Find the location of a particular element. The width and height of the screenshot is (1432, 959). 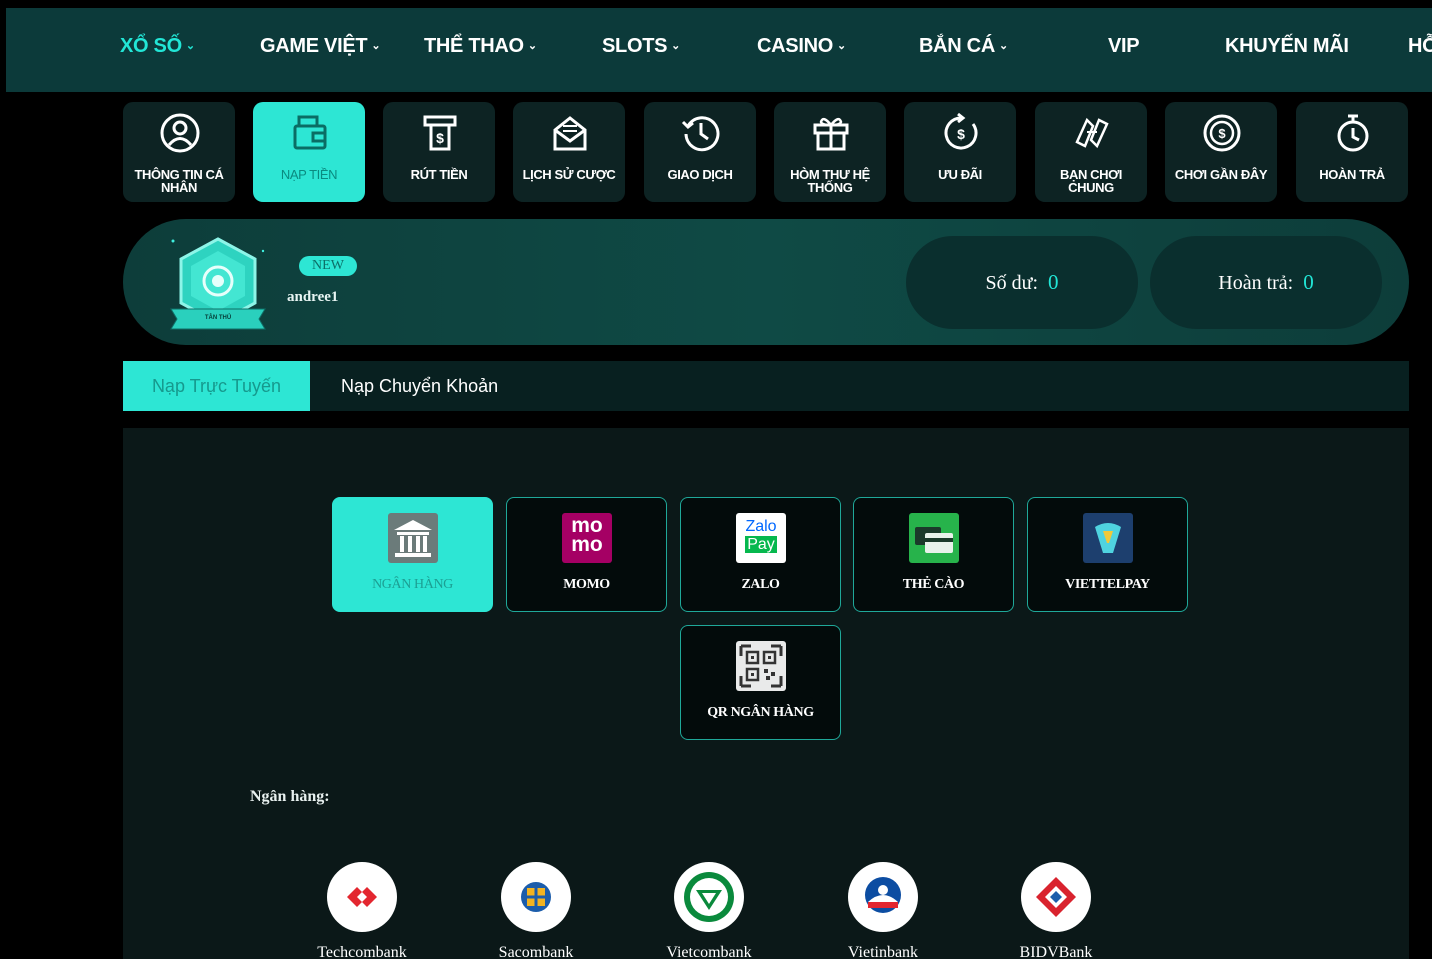

balance-label: Số dư: is located at coordinates (1012, 283).